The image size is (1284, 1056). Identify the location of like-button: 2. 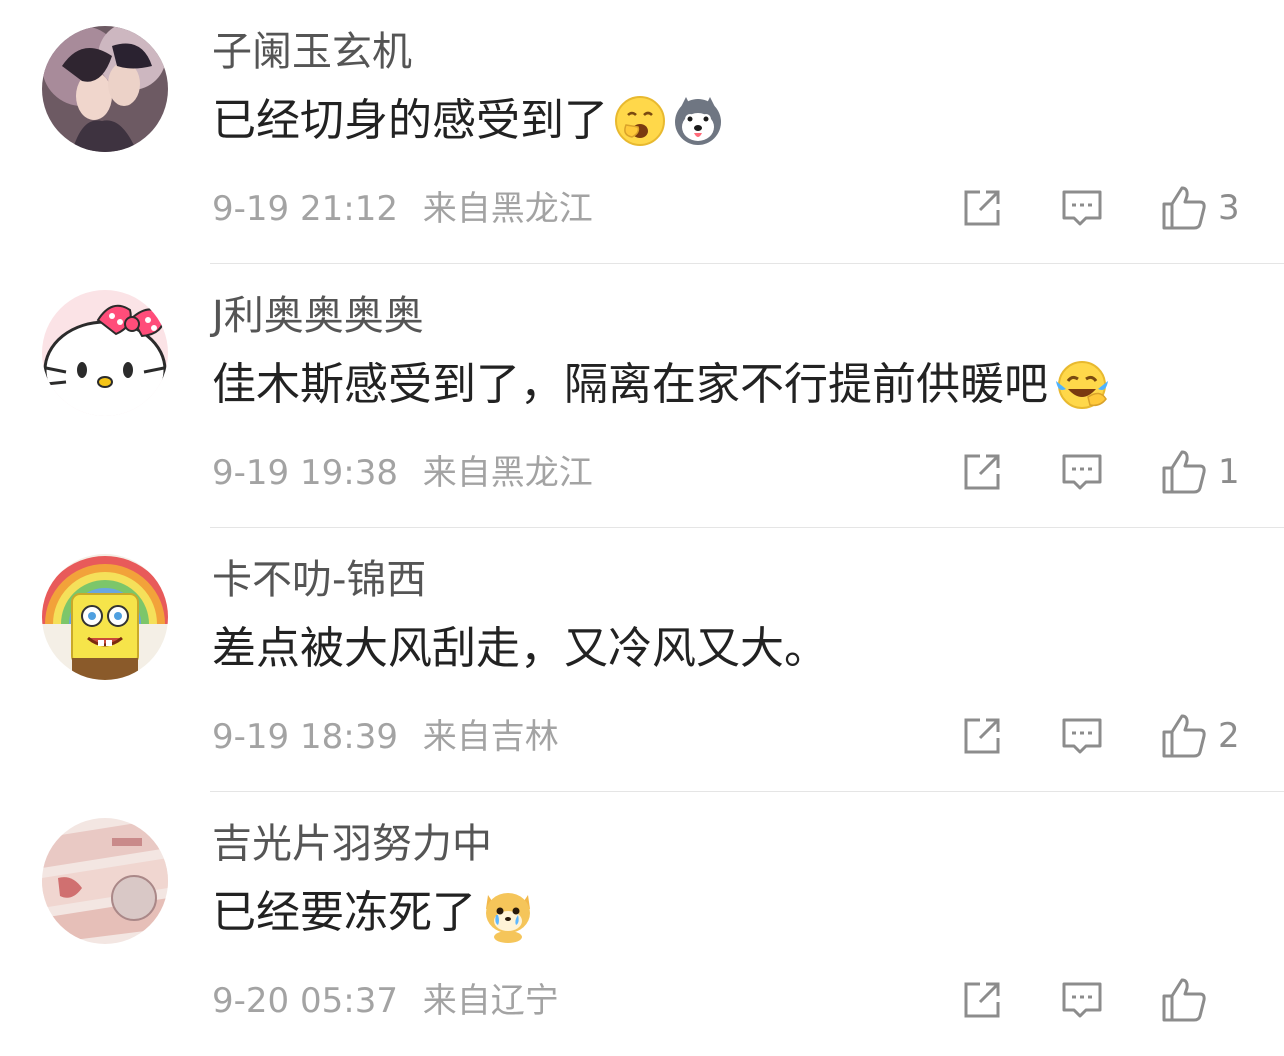
(1200, 736).